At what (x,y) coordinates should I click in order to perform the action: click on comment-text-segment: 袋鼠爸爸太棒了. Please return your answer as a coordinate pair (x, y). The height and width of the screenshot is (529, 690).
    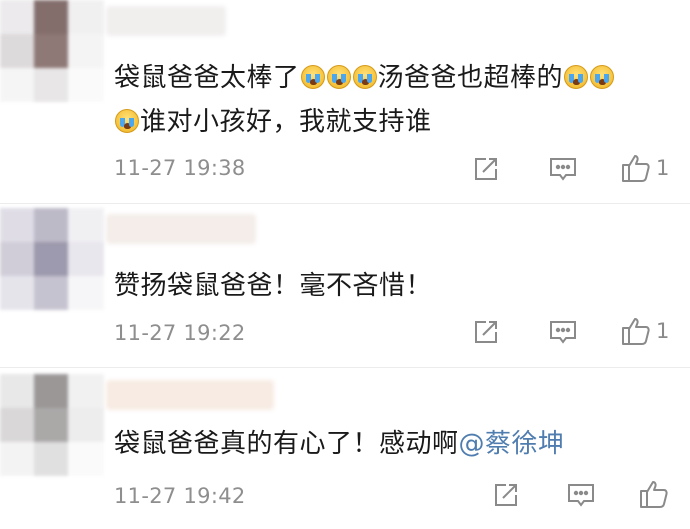
    Looking at the image, I should click on (207, 78).